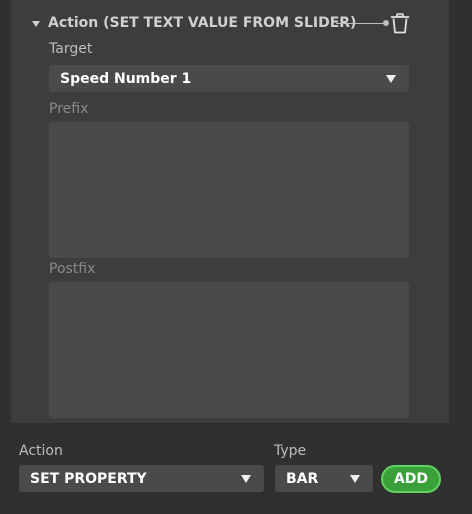 The width and height of the screenshot is (472, 514). What do you see at coordinates (88, 478) in the screenshot?
I see `action-select-value: SET PROPERTY` at bounding box center [88, 478].